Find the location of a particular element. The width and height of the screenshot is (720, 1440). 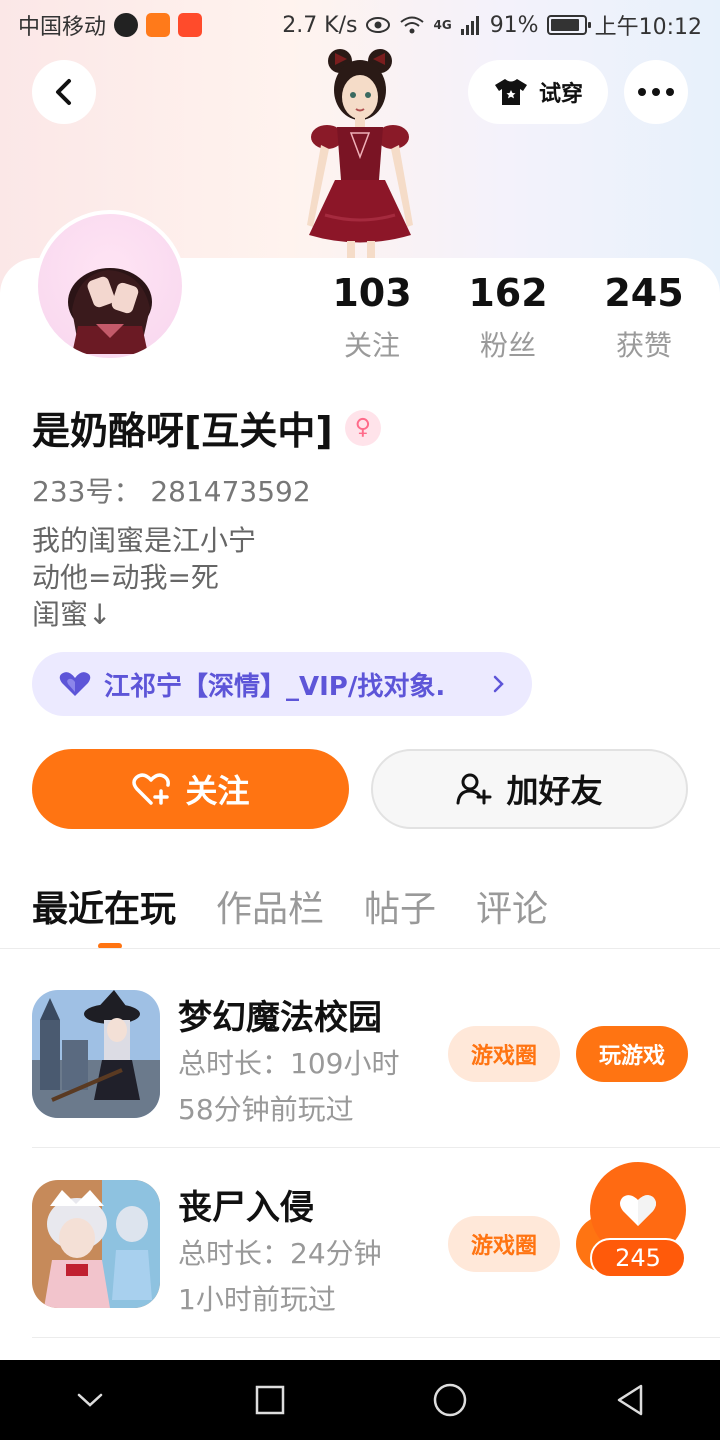

triangle-back-icon is located at coordinates (630, 1400).